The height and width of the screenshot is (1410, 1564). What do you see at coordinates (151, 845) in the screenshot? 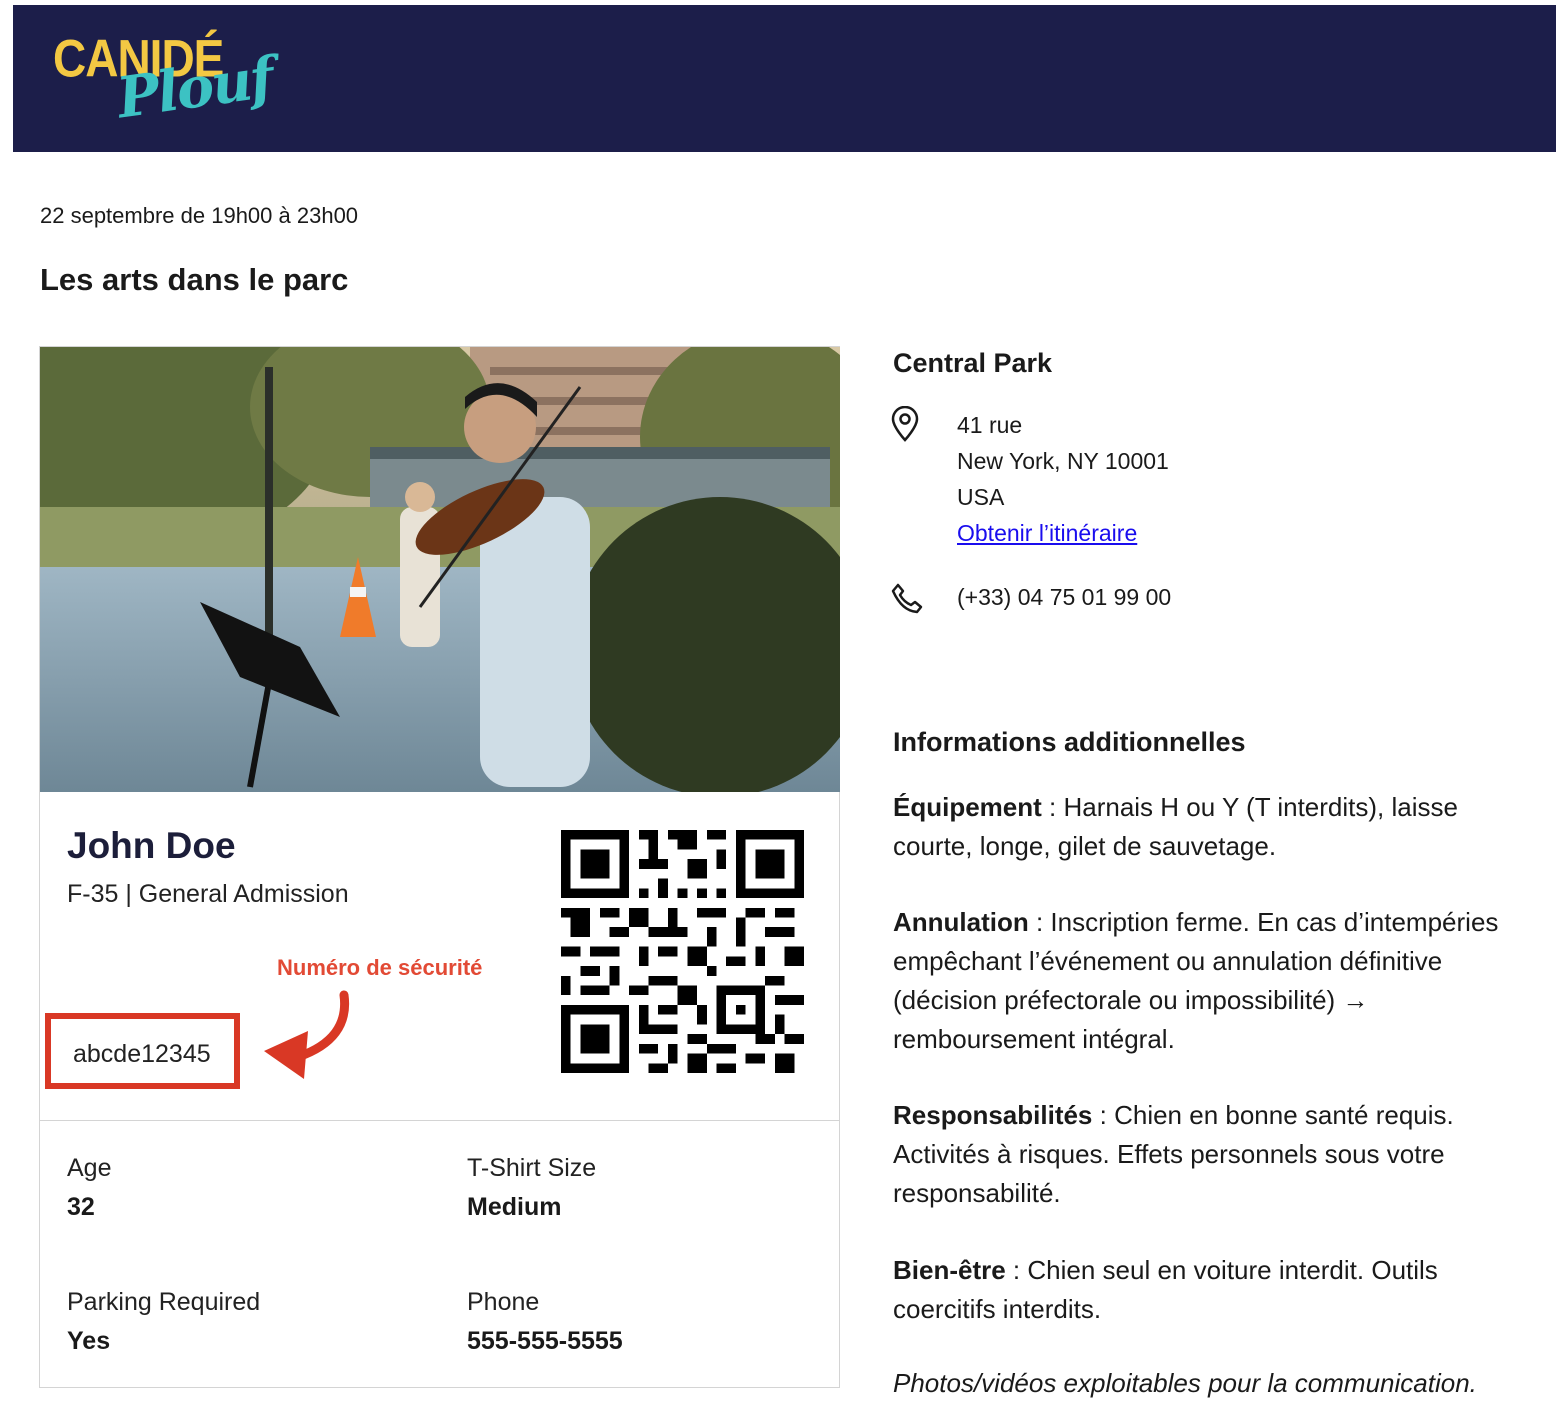
I see `attendee-name: John Doe` at bounding box center [151, 845].